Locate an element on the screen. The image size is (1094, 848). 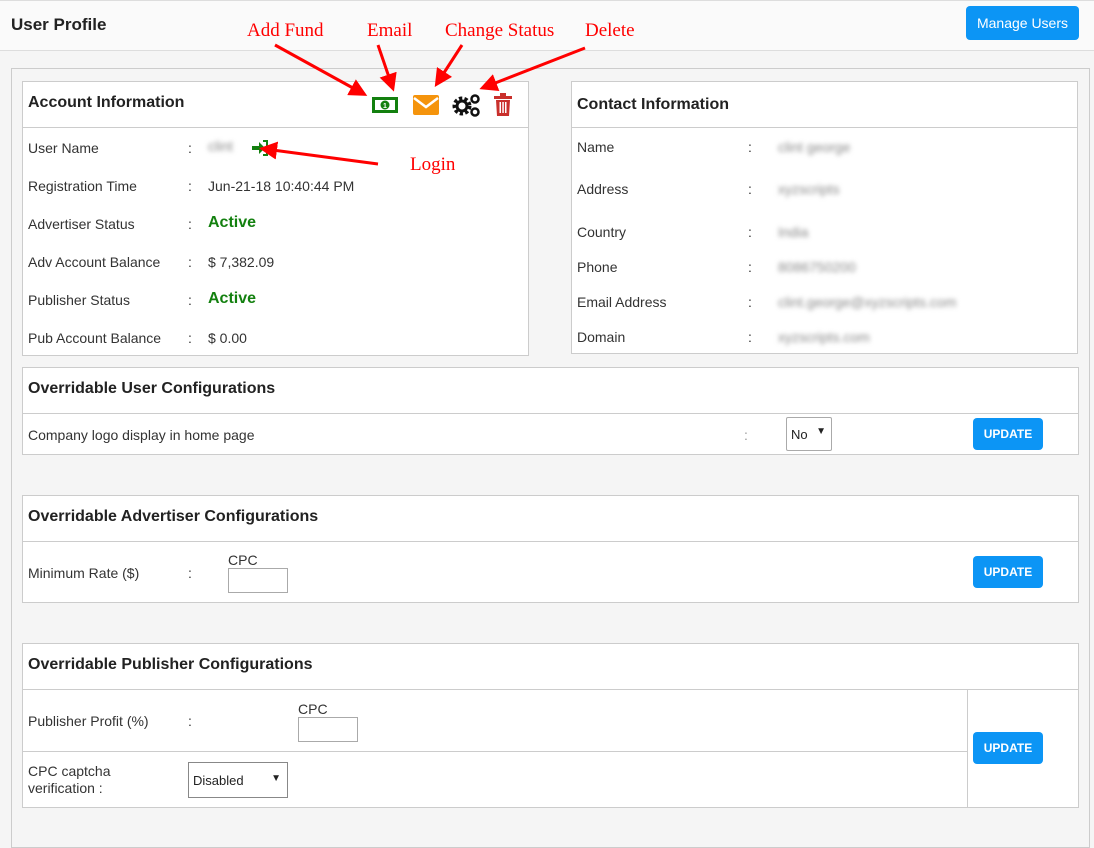
delete-arrow is located at coordinates (532, 69).